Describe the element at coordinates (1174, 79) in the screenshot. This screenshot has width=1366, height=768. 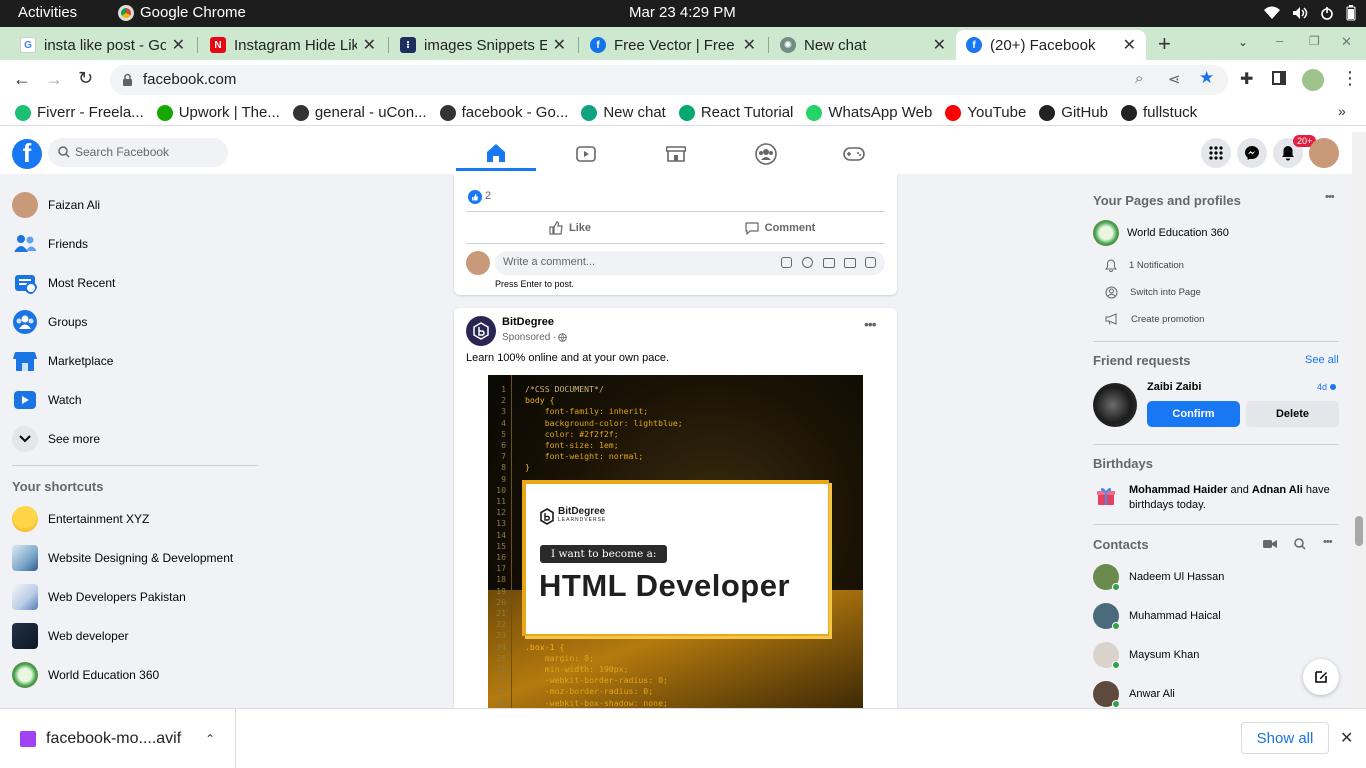
I see `share-icon: ⋖` at that location.